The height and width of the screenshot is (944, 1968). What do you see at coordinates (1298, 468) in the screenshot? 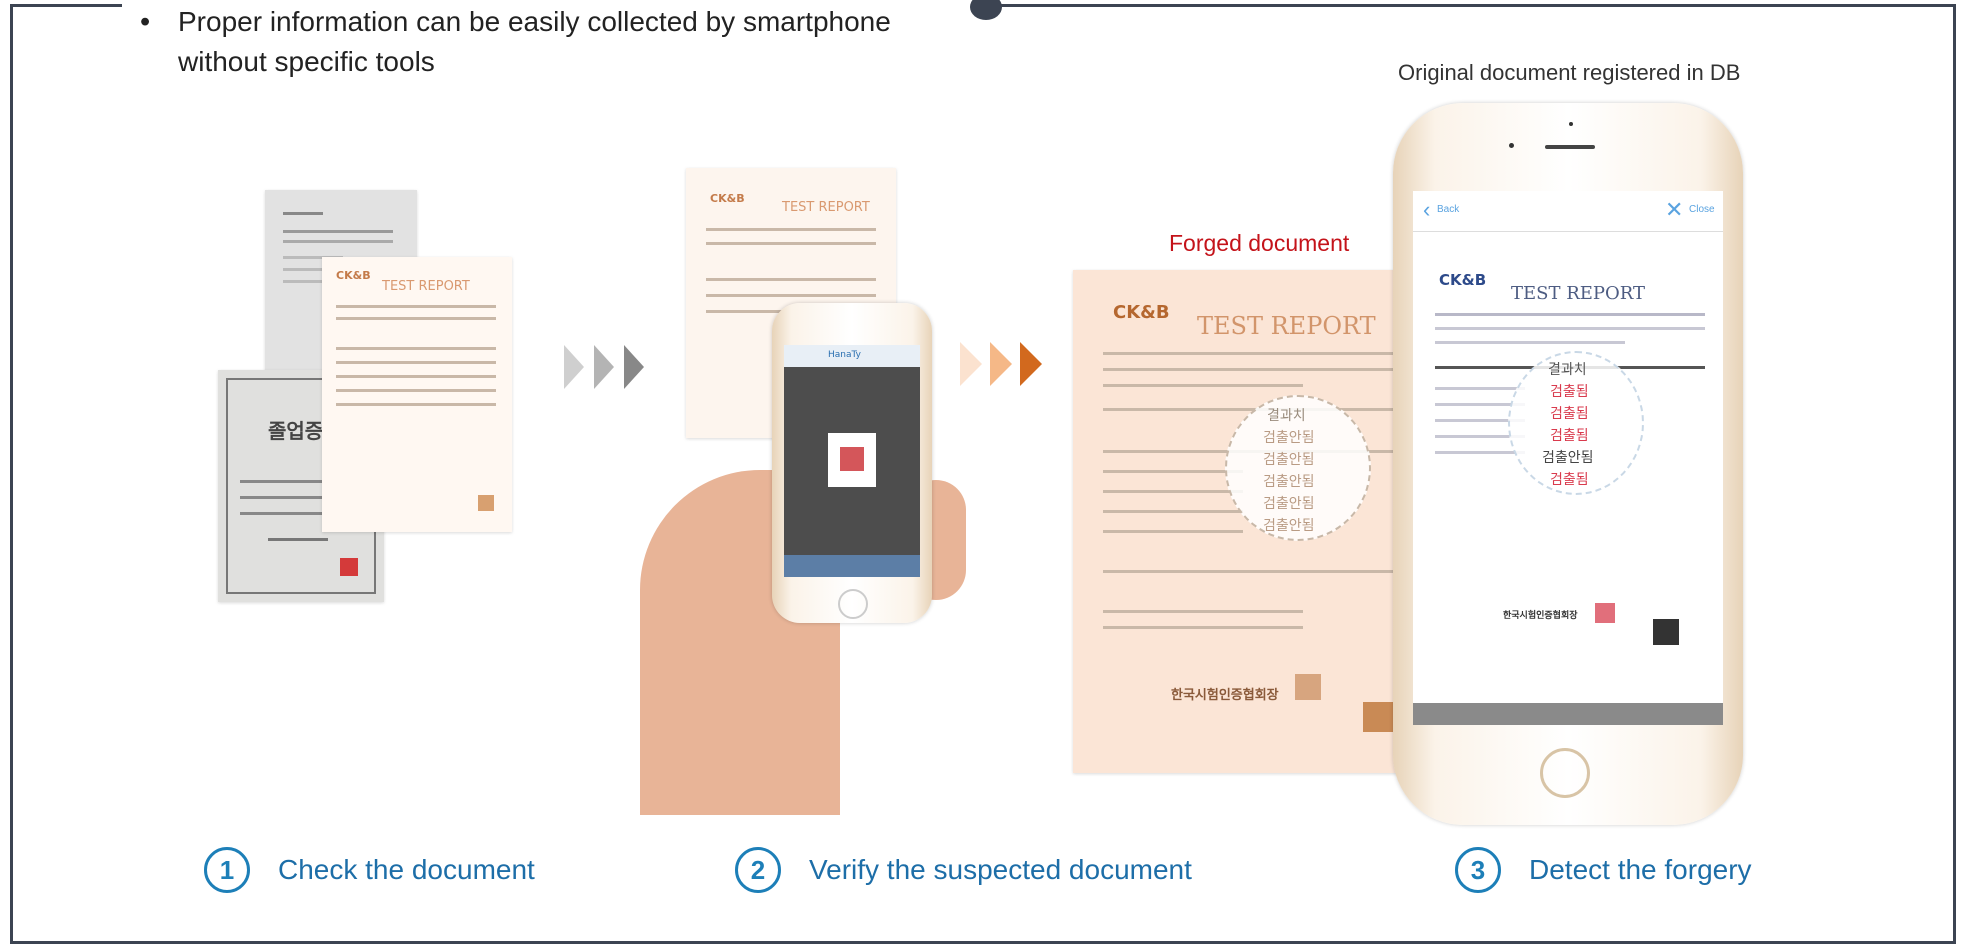
I see `forged-zoom-circle: 결과치 검출안됨 검출안됨 검출안됨 검출안됨 검출안됨` at bounding box center [1298, 468].